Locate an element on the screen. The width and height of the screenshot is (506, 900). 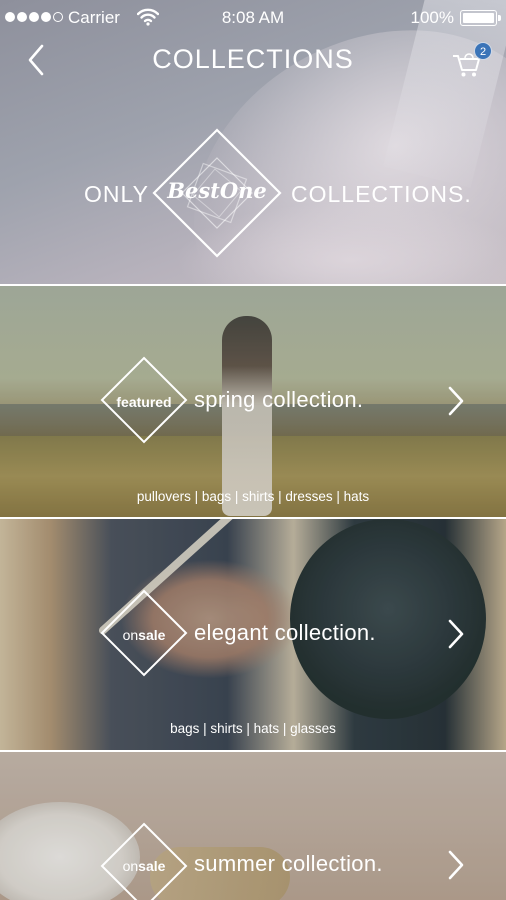
collection-title: spring collection. is located at coordinates (279, 399).